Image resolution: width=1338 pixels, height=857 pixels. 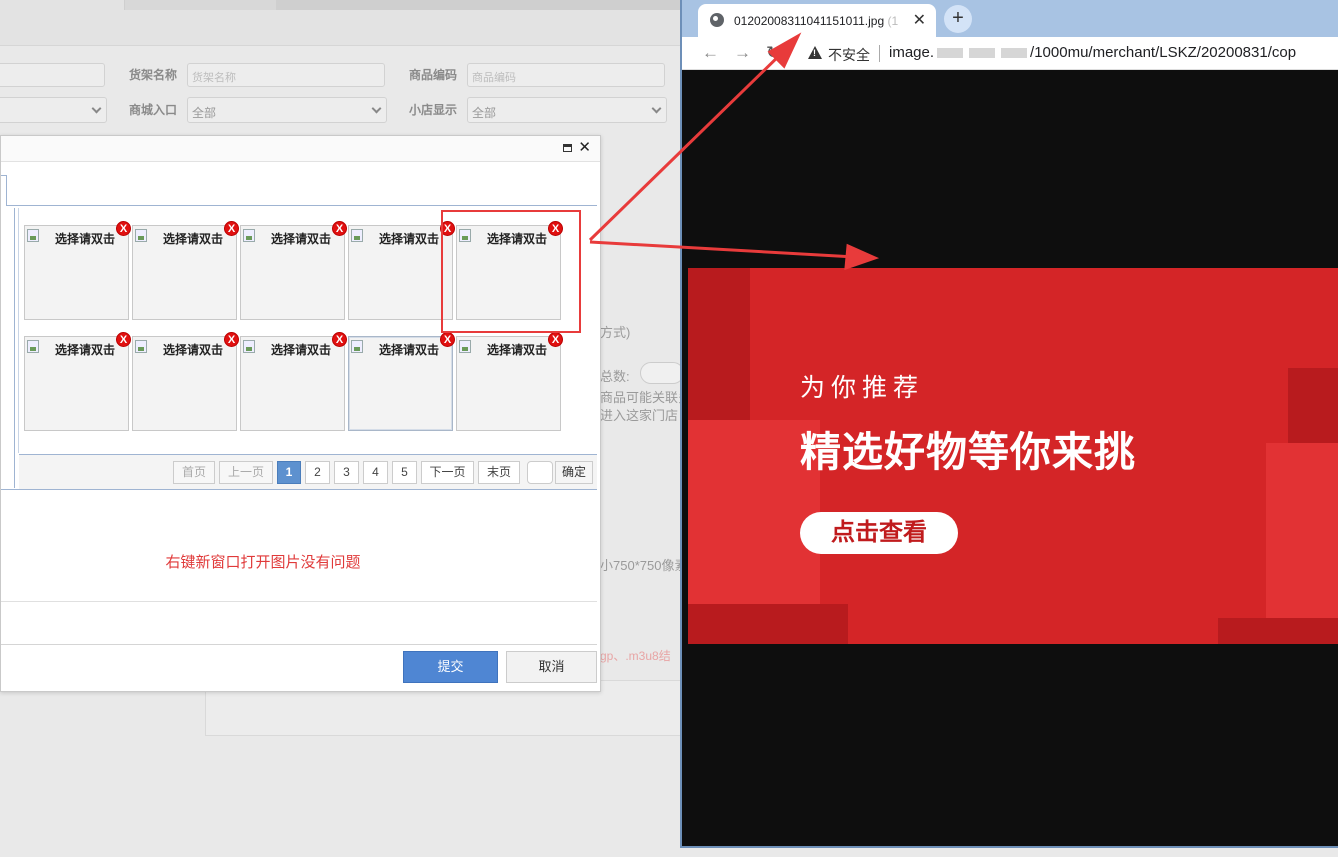 I want to click on product-code-input: 商品编码, so click(x=566, y=75).